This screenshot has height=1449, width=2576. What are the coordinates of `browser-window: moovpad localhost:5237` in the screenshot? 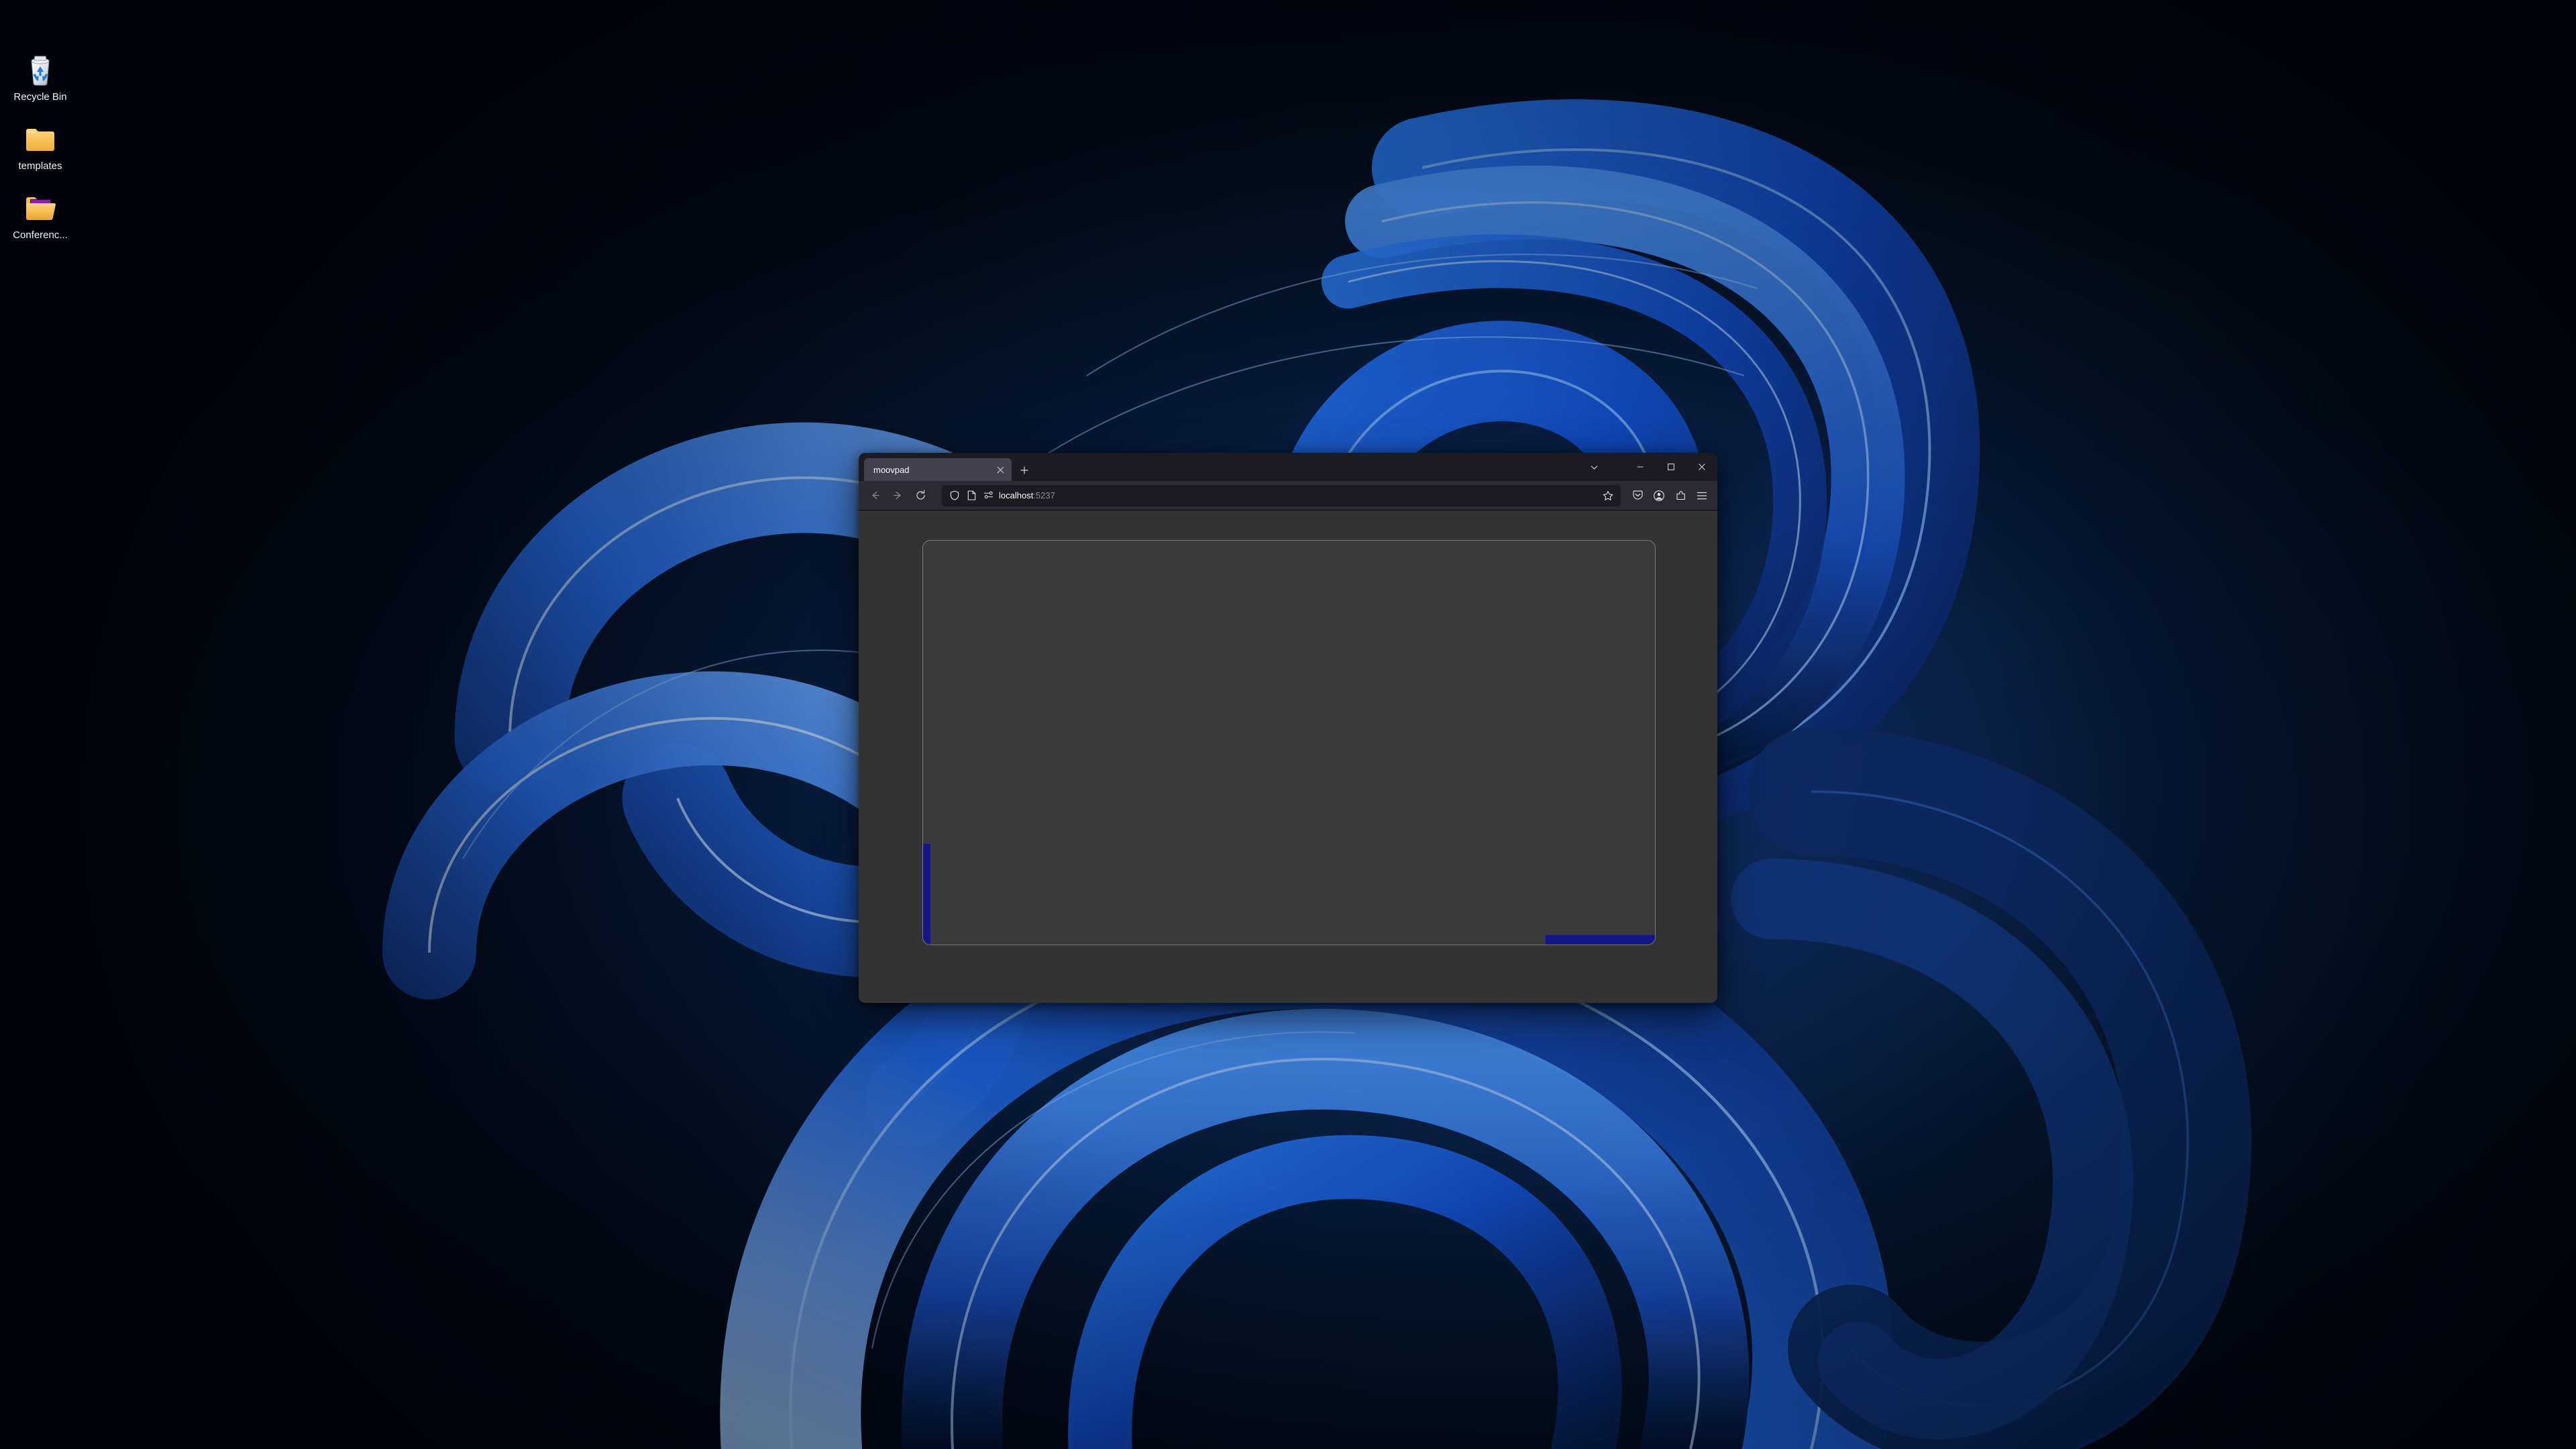 It's located at (1288, 728).